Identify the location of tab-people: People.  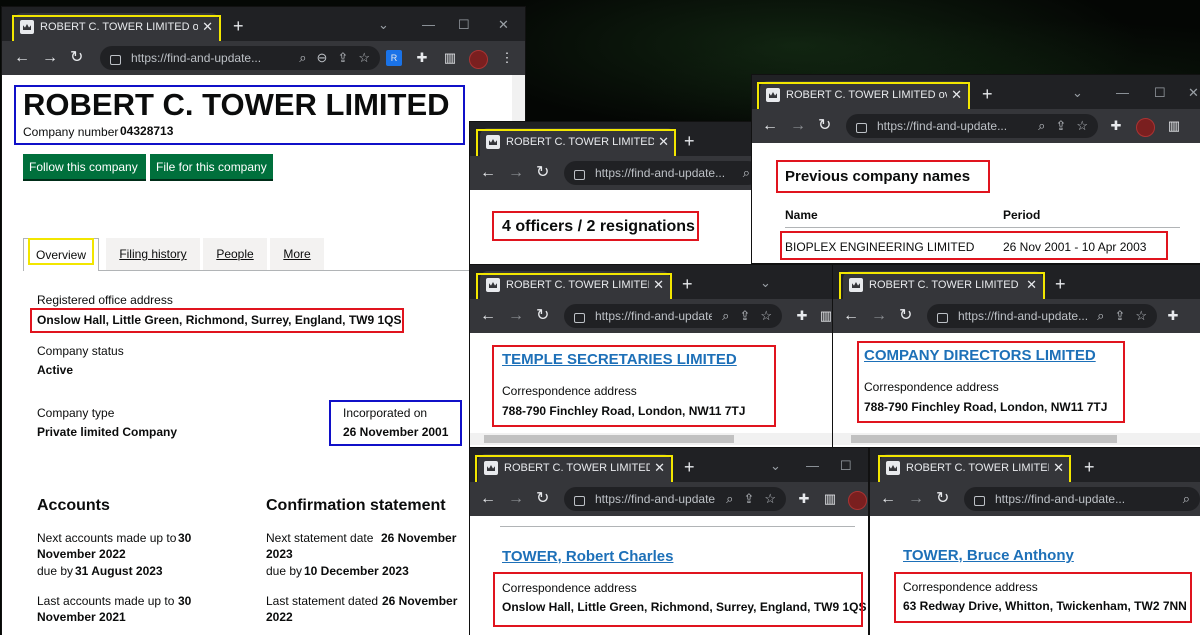
(235, 254).